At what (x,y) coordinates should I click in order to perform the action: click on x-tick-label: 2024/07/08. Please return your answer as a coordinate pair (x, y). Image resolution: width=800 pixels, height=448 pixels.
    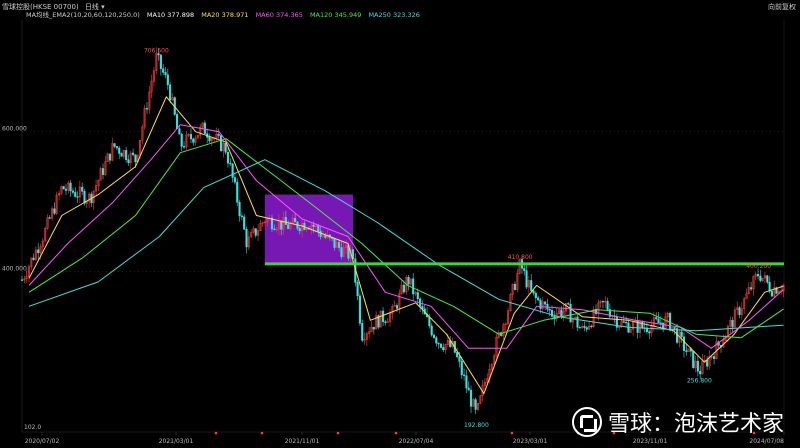
    Looking at the image, I should click on (766, 441).